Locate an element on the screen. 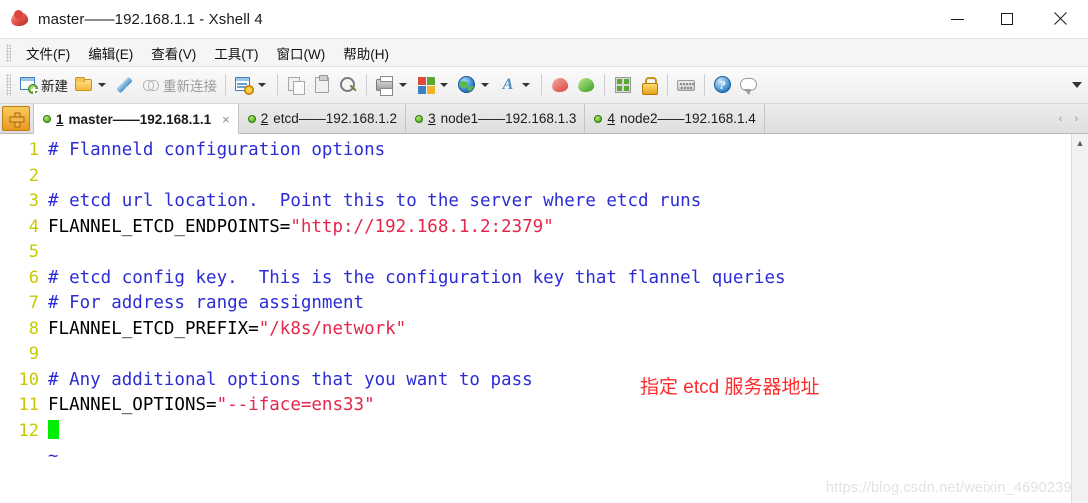 The image size is (1088, 503). close-button is located at coordinates (1060, 19).